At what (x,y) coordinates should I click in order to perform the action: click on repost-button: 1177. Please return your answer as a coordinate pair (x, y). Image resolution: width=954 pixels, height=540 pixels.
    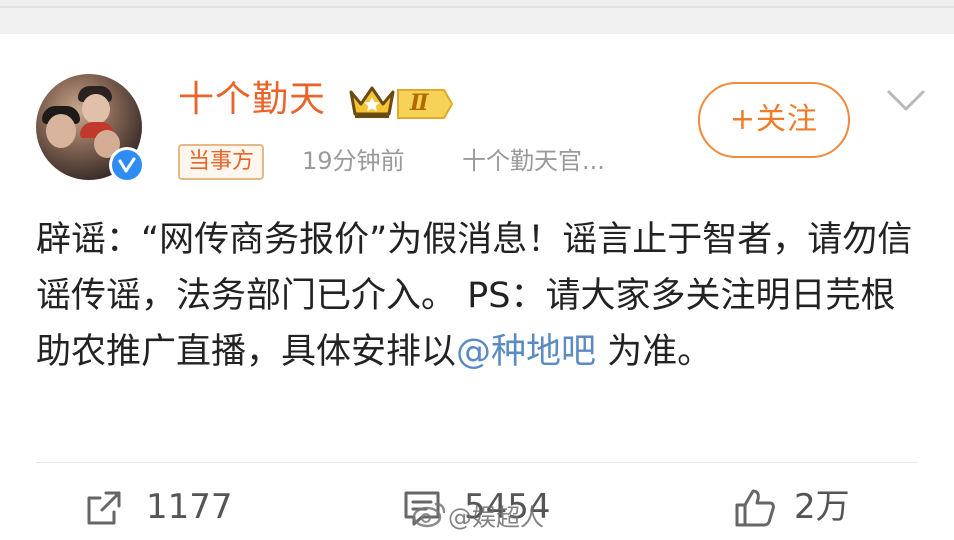
    Looking at the image, I should click on (169, 507).